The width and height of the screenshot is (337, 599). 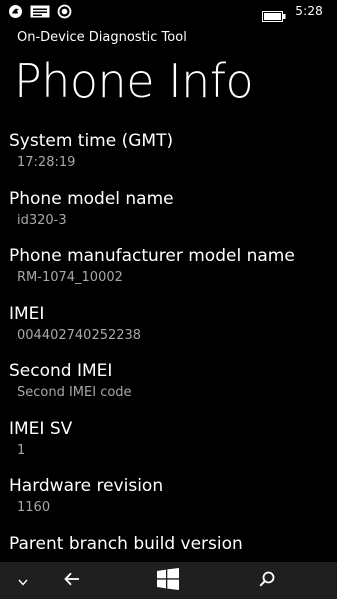 I want to click on page-title: Phone Info, so click(x=134, y=81).